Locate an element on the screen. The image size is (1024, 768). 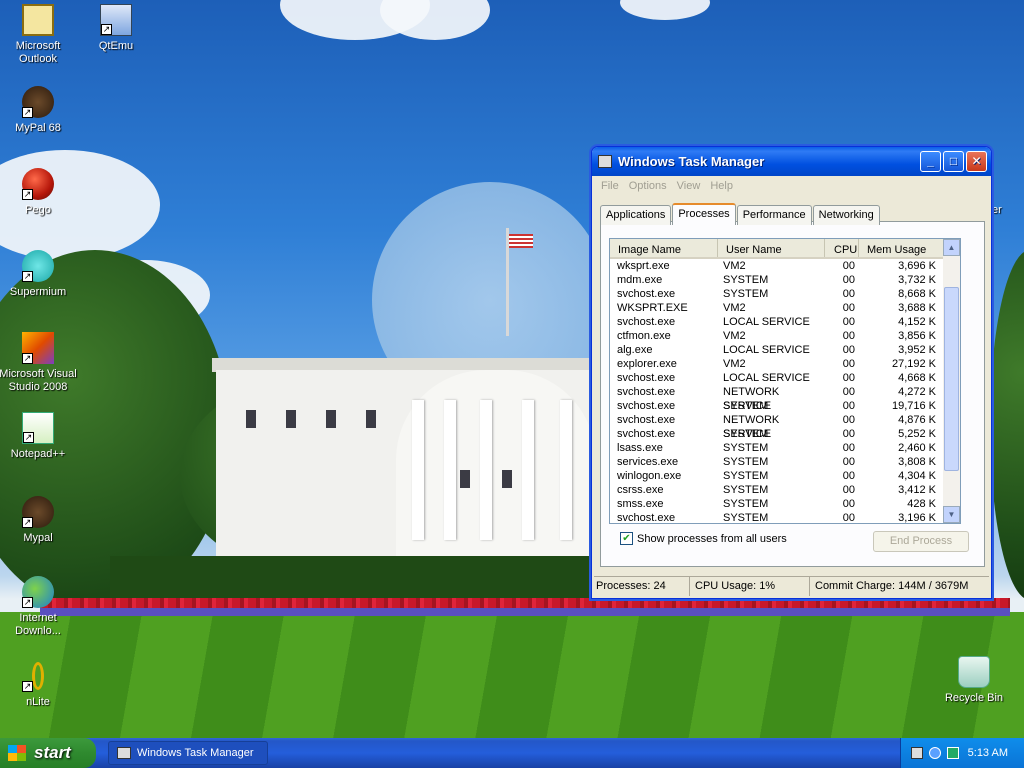
process-mem-usage: 27,192 K is located at coordinates (913, 364).